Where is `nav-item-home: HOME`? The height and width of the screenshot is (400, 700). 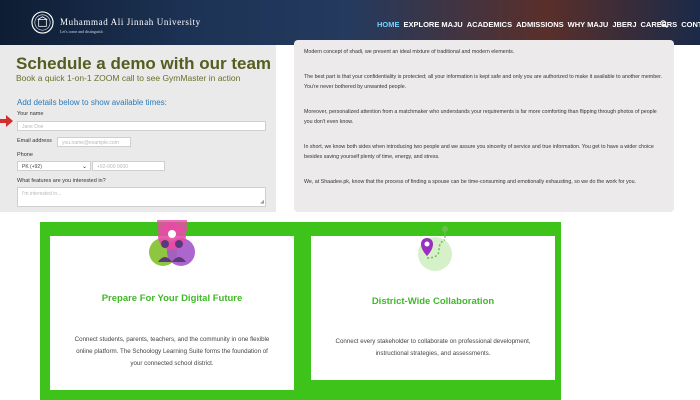
nav-item-home: HOME is located at coordinates (388, 24).